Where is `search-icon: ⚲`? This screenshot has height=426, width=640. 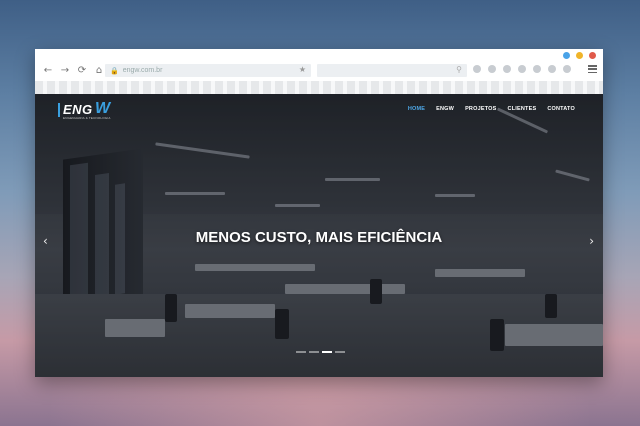 search-icon: ⚲ is located at coordinates (459, 69).